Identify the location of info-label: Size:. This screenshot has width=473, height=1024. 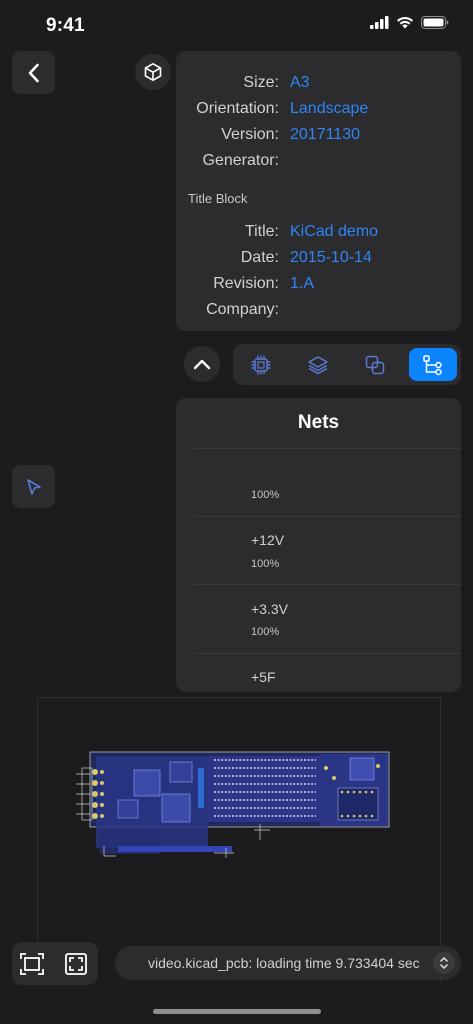
(261, 82).